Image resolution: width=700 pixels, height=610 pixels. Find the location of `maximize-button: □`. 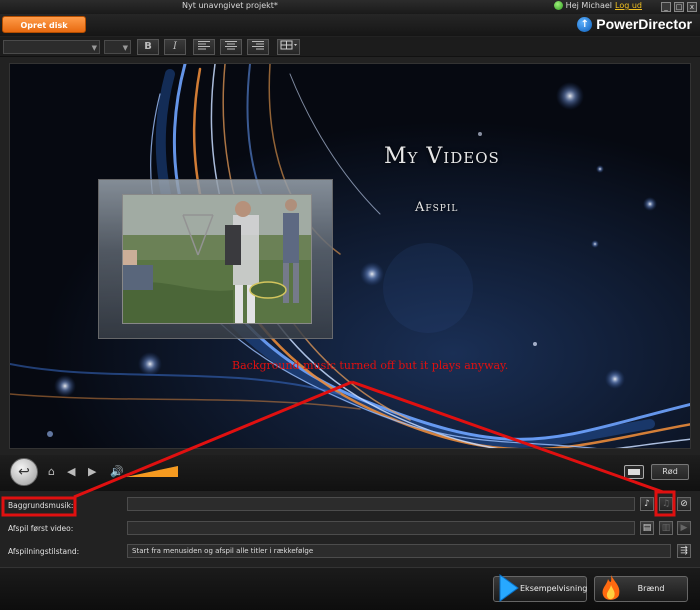

maximize-button: □ is located at coordinates (679, 7).